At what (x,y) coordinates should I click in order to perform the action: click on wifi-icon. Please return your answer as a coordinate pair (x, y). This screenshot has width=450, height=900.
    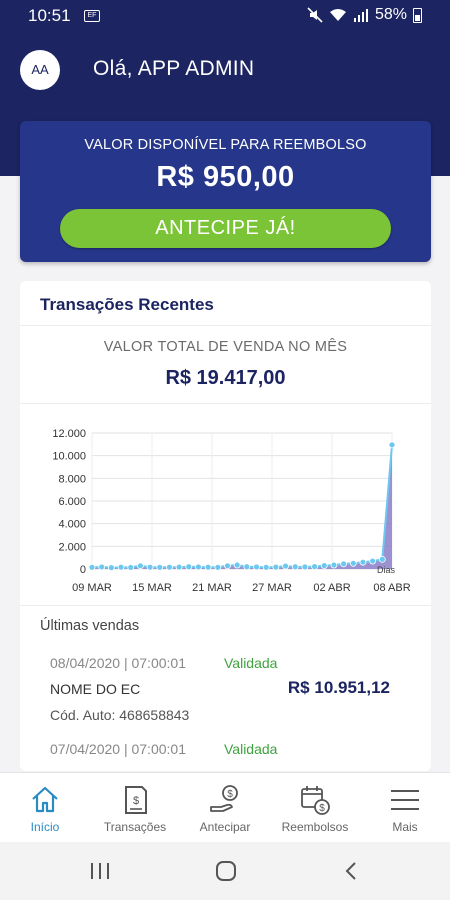
    Looking at the image, I should click on (337, 15).